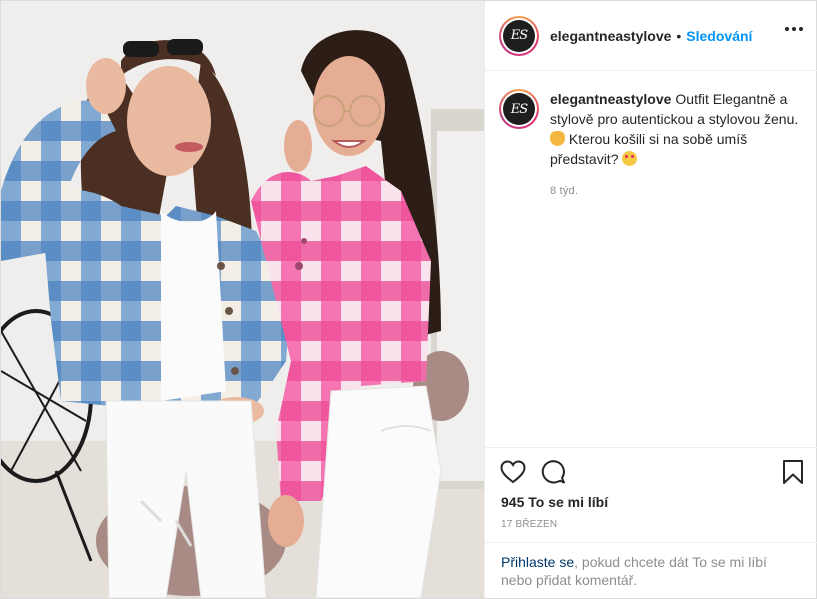 Image resolution: width=817 pixels, height=599 pixels. What do you see at coordinates (553, 472) in the screenshot?
I see `comment-icon` at bounding box center [553, 472].